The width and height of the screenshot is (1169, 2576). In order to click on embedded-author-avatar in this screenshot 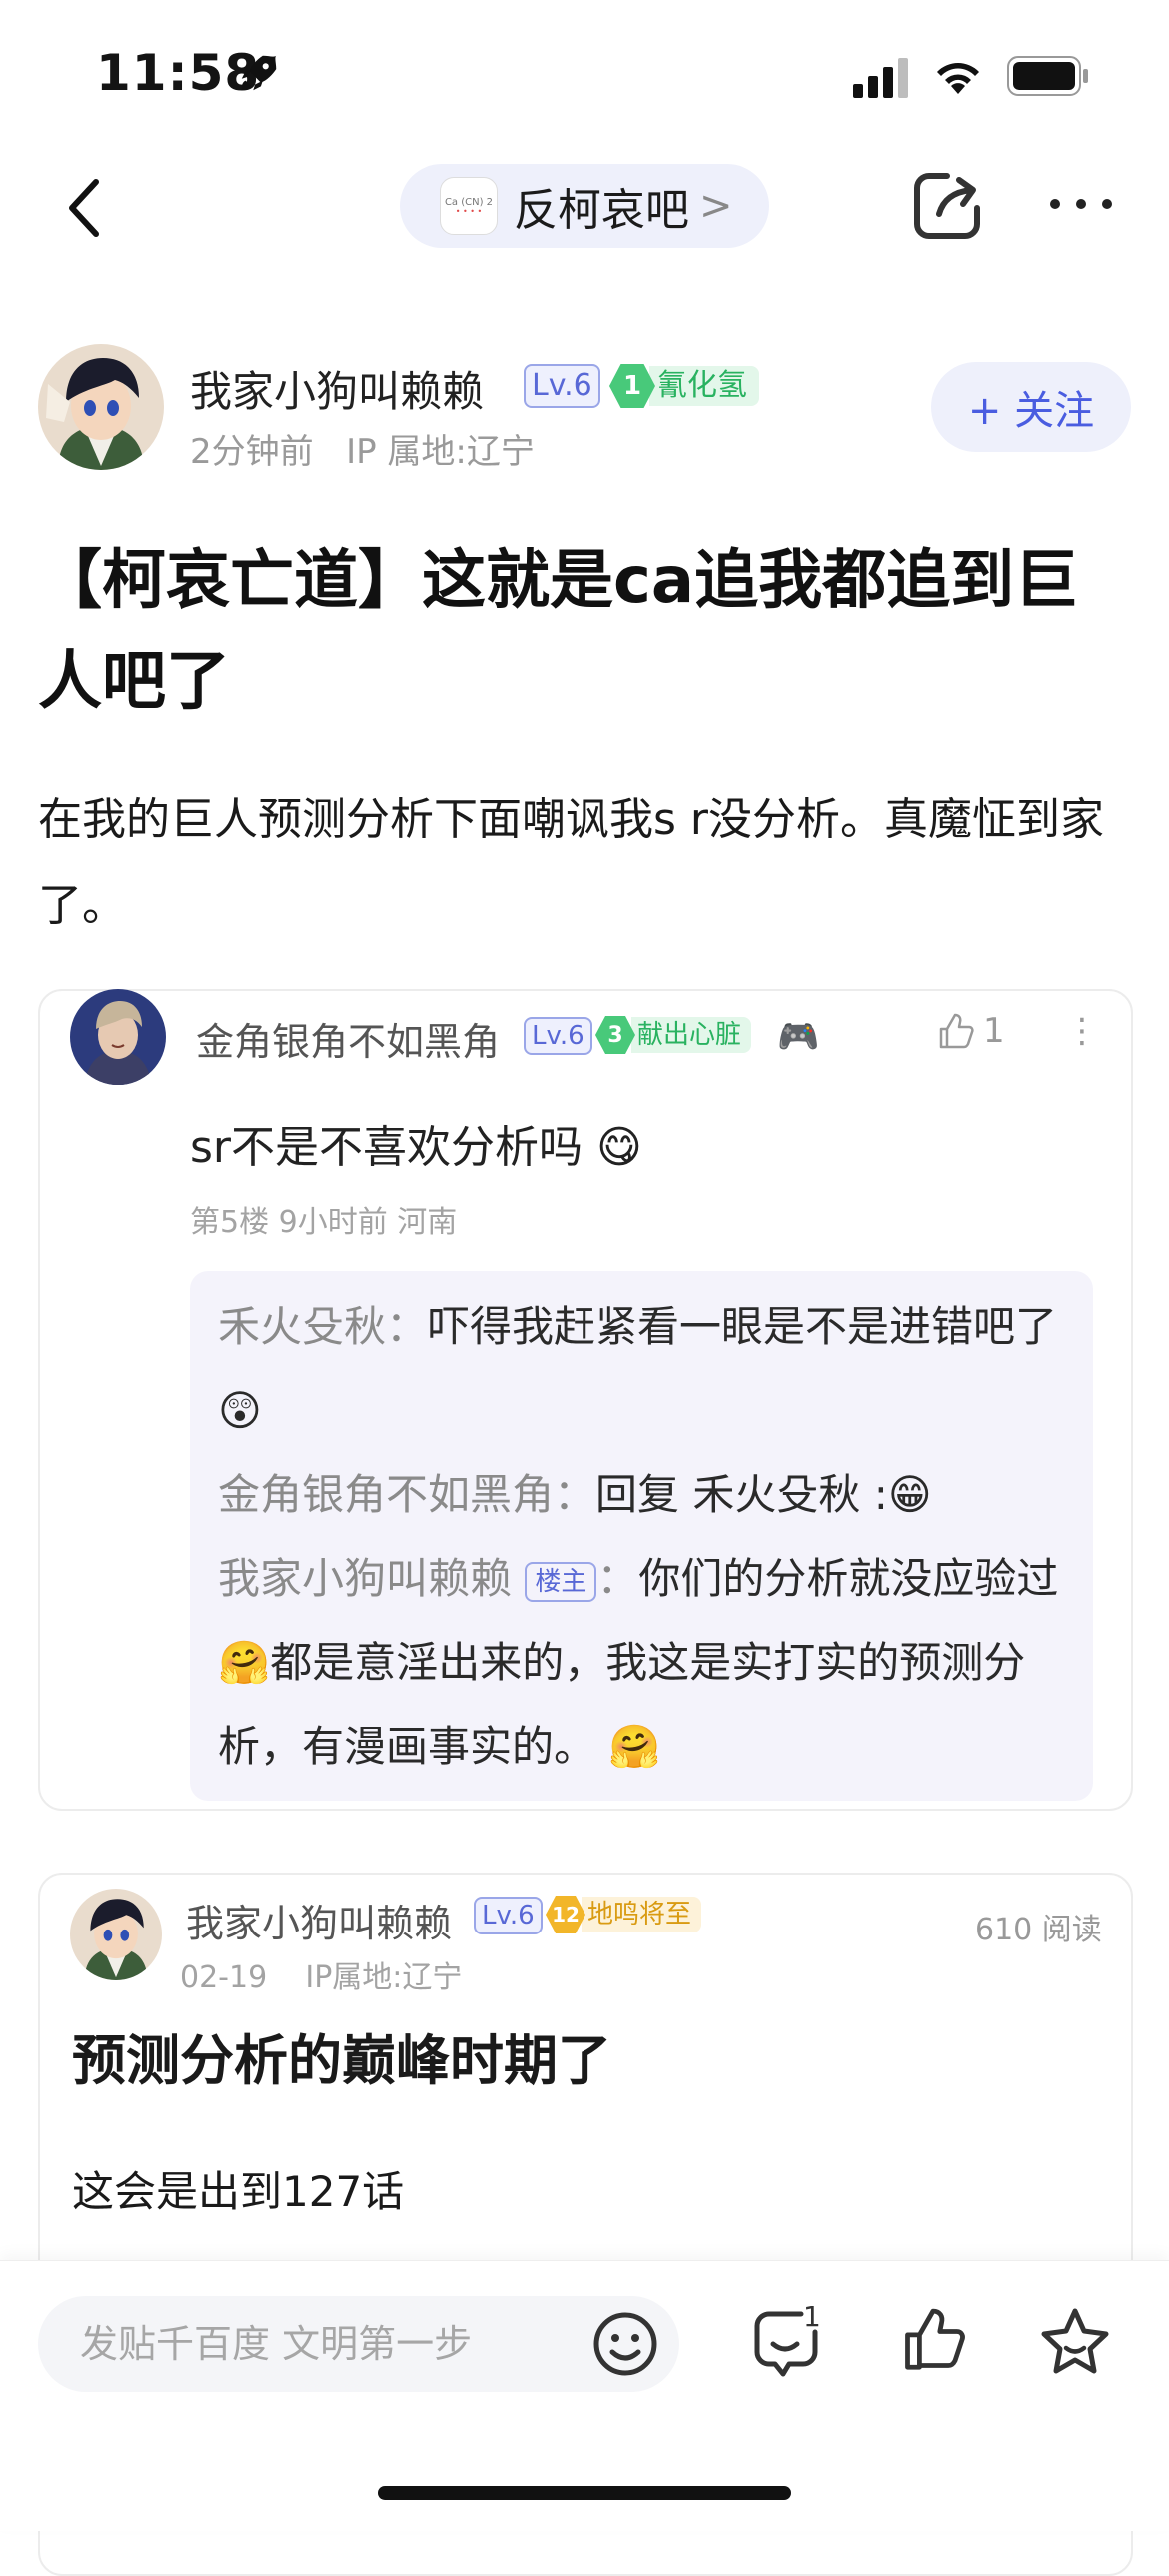, I will do `click(116, 1934)`.